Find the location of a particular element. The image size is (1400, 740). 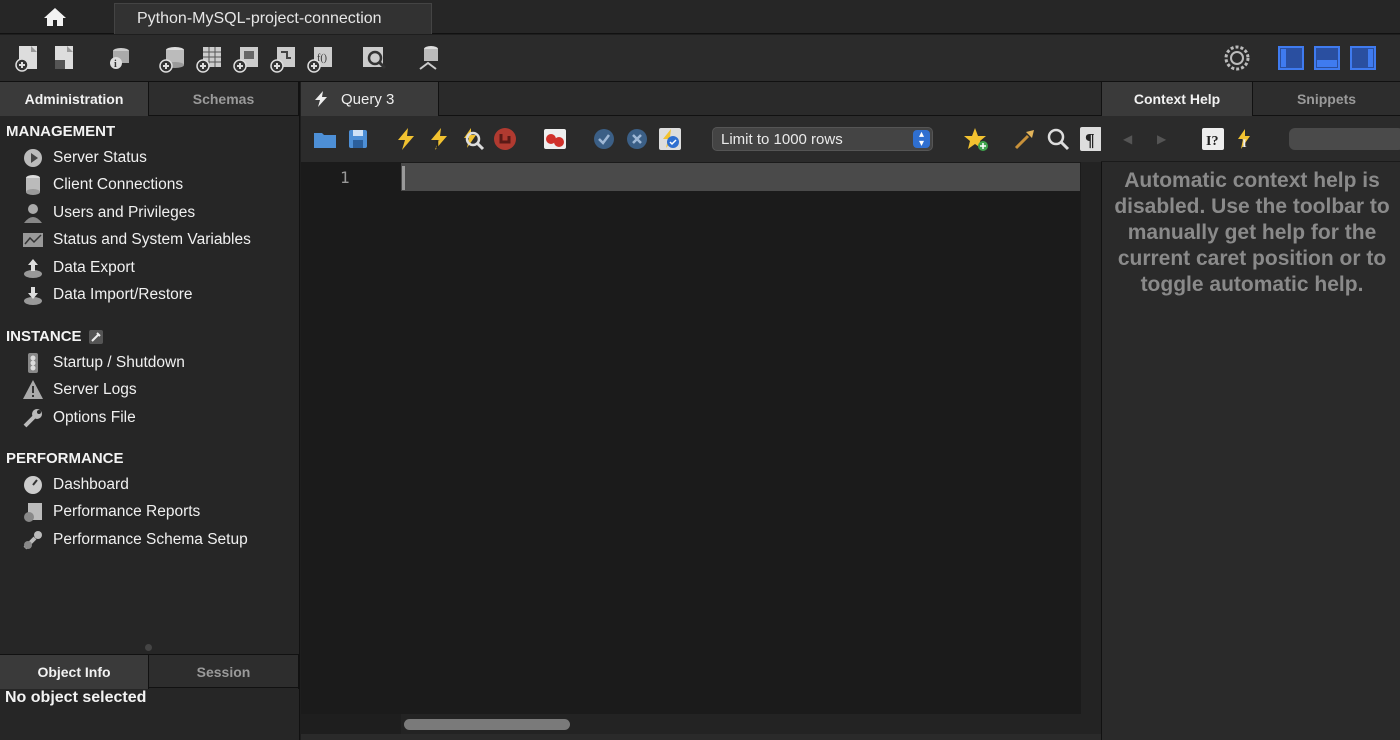

sidebar-item-server-logs: Server Logs is located at coordinates (79, 390).